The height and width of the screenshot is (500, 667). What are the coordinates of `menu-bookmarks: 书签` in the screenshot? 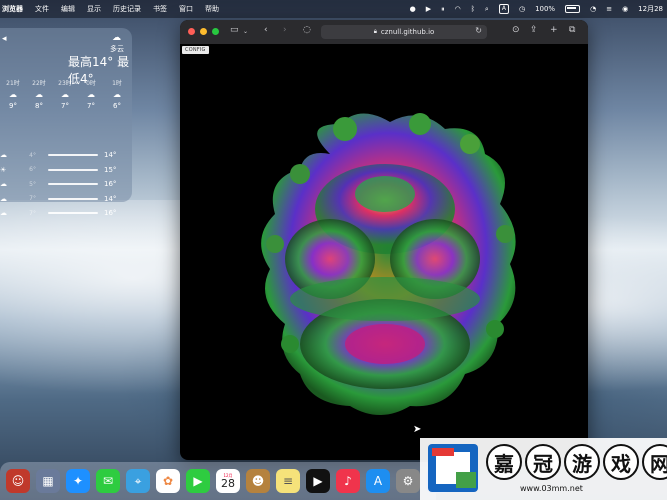 It's located at (160, 9).